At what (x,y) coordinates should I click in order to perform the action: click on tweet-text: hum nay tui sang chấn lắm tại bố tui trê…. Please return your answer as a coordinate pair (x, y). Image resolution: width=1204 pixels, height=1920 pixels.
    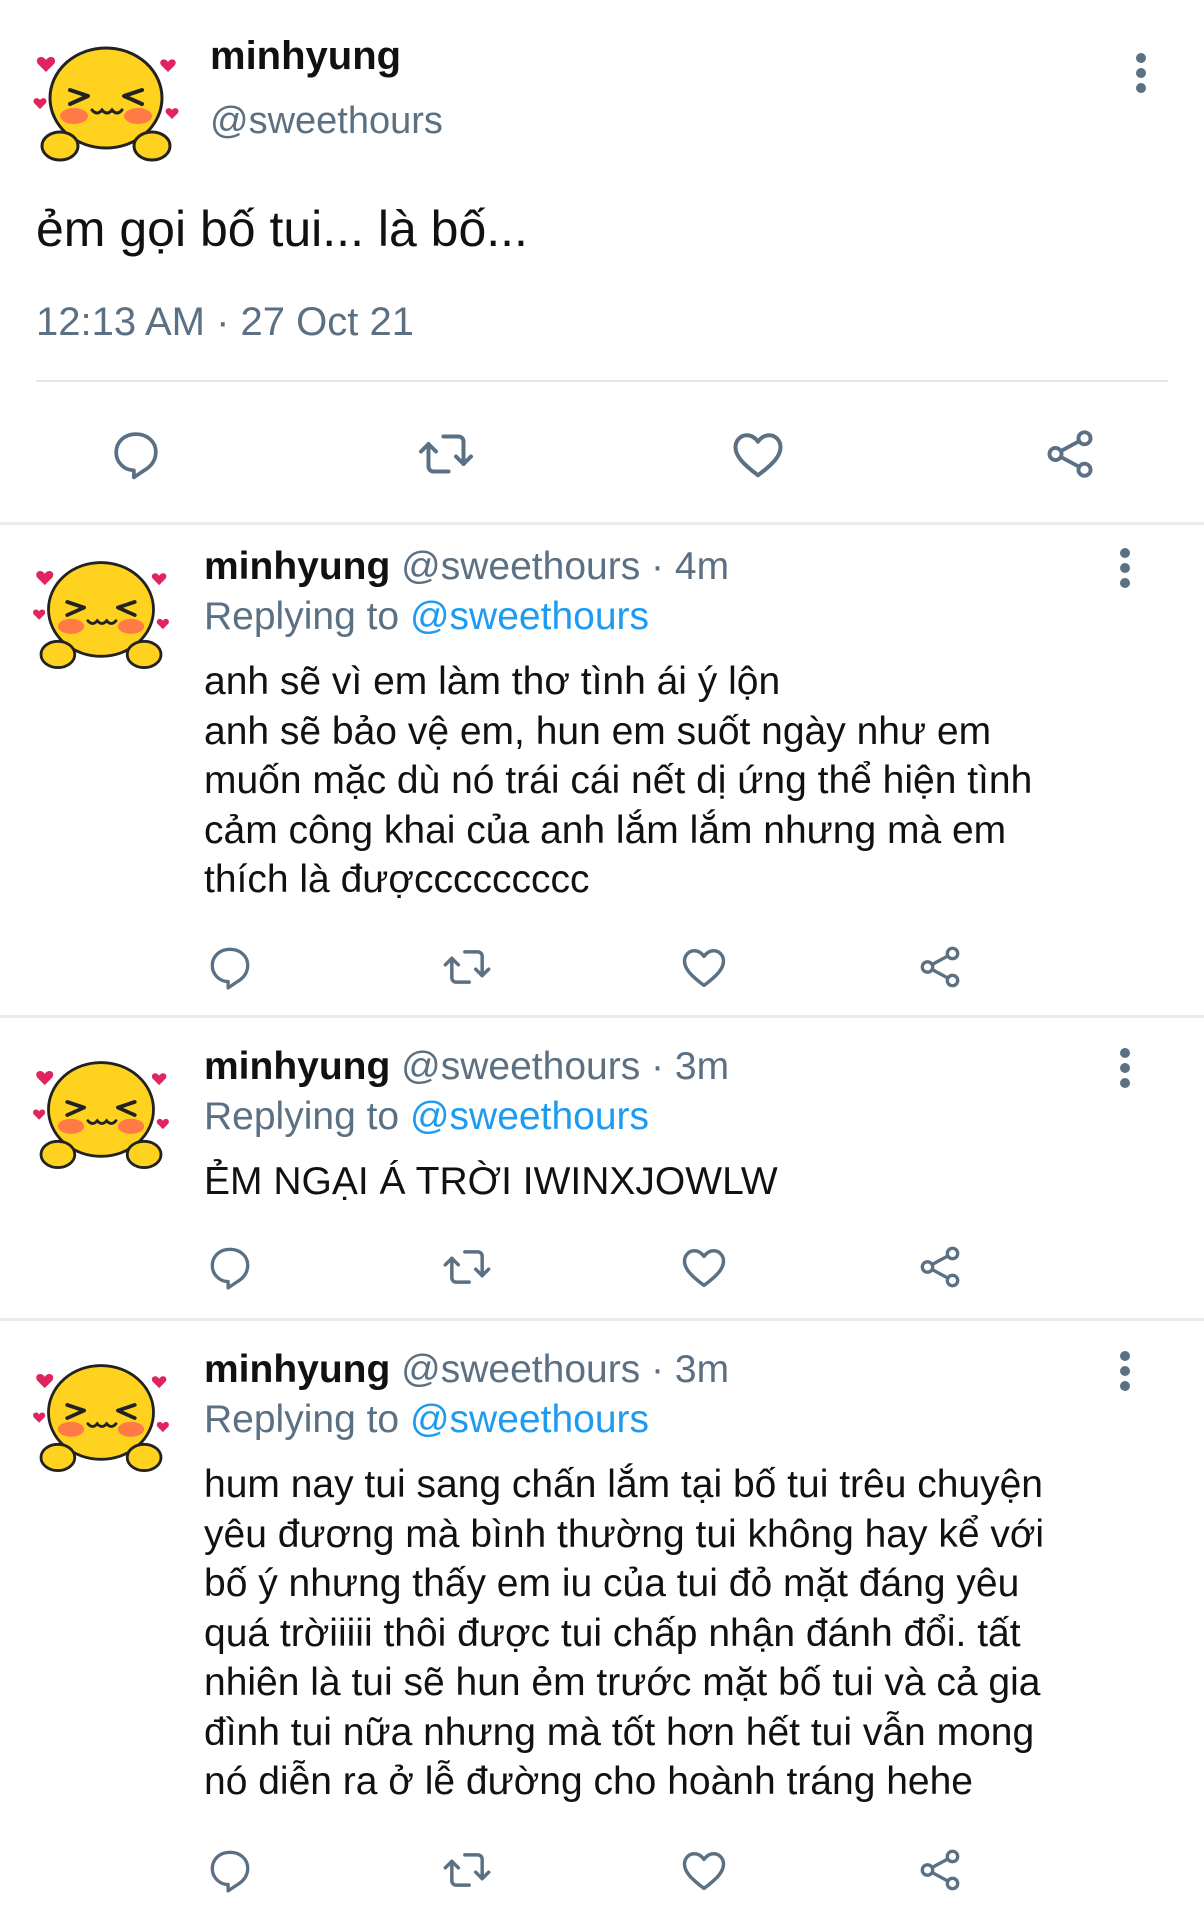
    Looking at the image, I should click on (684, 1633).